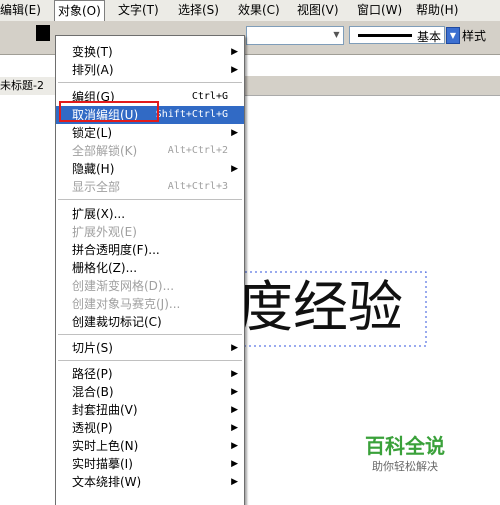 Image resolution: width=500 pixels, height=505 pixels. What do you see at coordinates (105, 151) in the screenshot?
I see `menu-item-label: 全部解锁(K)` at bounding box center [105, 151].